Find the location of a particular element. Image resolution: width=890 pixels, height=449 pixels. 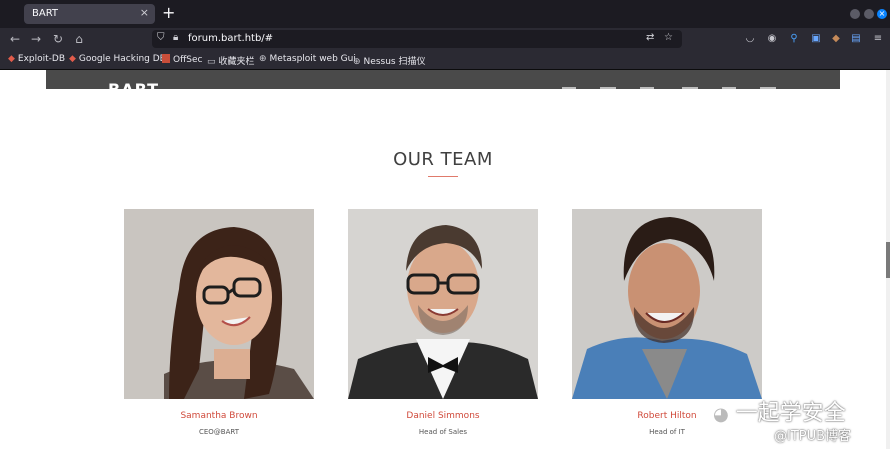

extension-cookie-icon: ◆ is located at coordinates (836, 39).